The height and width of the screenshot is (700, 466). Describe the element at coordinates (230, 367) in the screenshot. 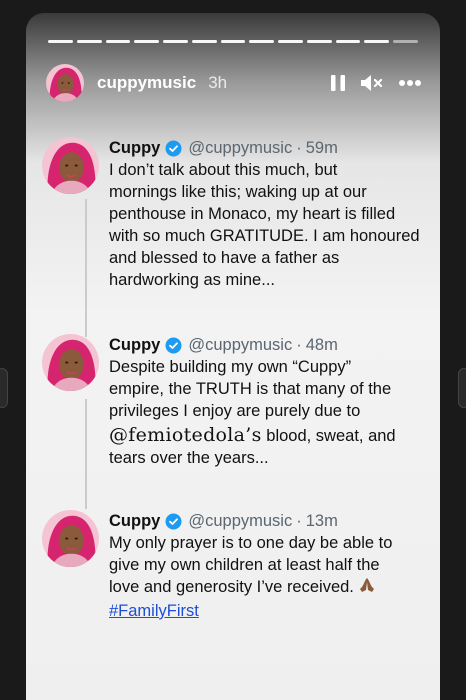

I see `tweet-line: Despite building my own “Cuppy”` at that location.